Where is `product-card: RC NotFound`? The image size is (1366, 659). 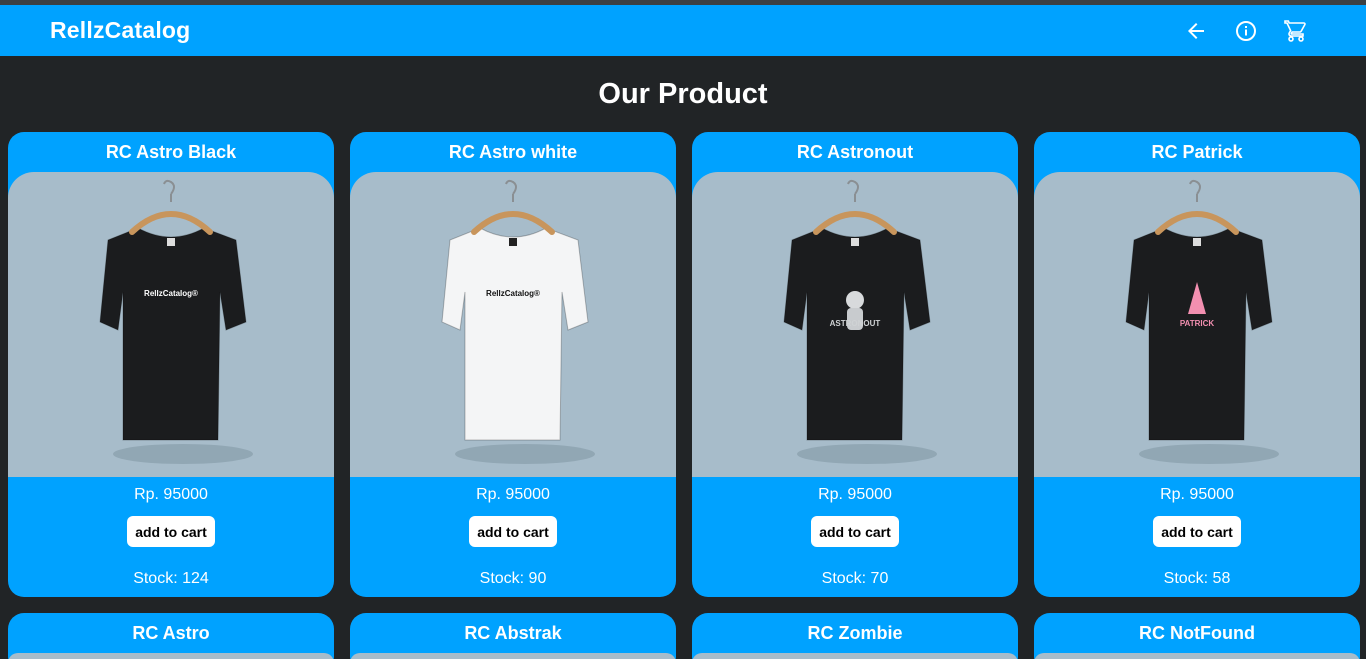 product-card: RC NotFound is located at coordinates (1197, 636).